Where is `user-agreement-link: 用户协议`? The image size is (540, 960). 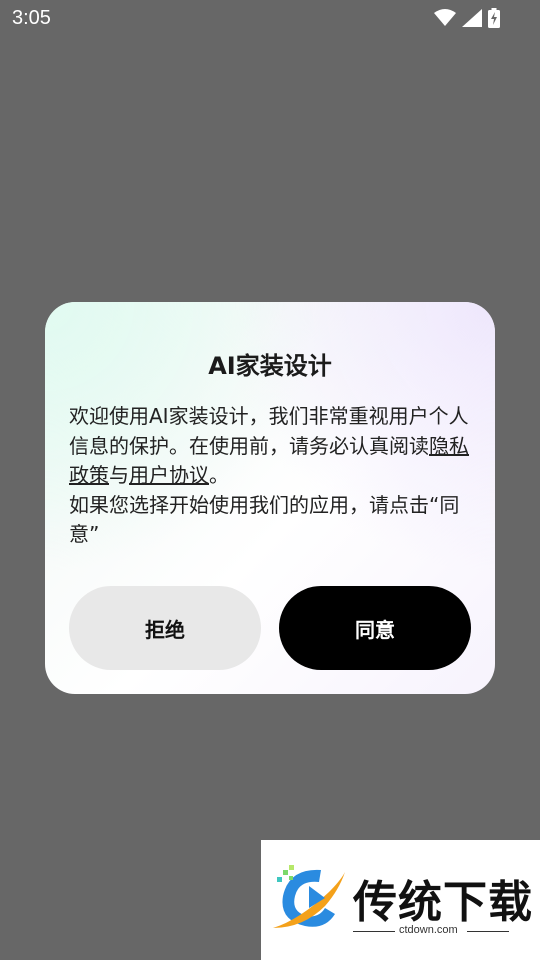
user-agreement-link: 用户协议 is located at coordinates (169, 475).